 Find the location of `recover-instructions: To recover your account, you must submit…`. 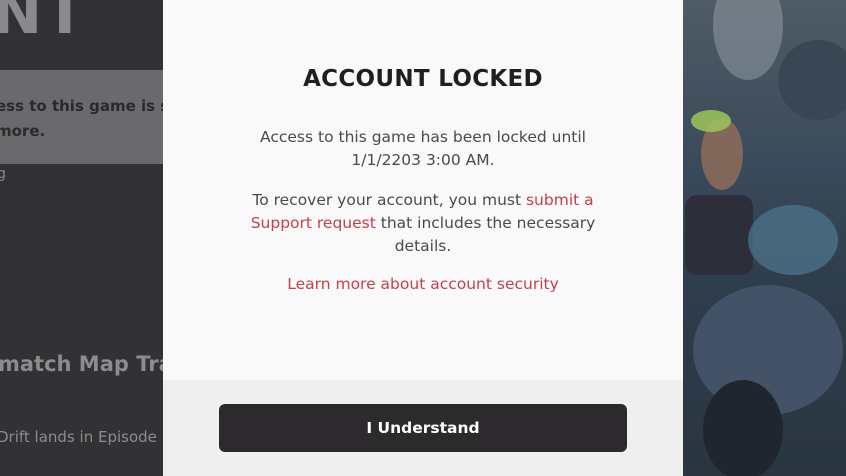

recover-instructions: To recover your account, you must submit… is located at coordinates (423, 223).